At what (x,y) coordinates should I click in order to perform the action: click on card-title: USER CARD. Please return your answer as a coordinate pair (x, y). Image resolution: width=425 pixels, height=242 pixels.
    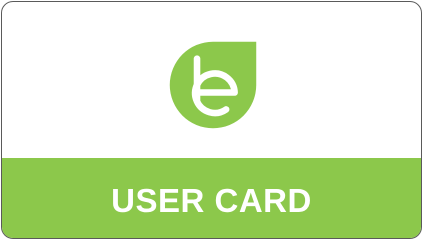
    Looking at the image, I should click on (211, 200).